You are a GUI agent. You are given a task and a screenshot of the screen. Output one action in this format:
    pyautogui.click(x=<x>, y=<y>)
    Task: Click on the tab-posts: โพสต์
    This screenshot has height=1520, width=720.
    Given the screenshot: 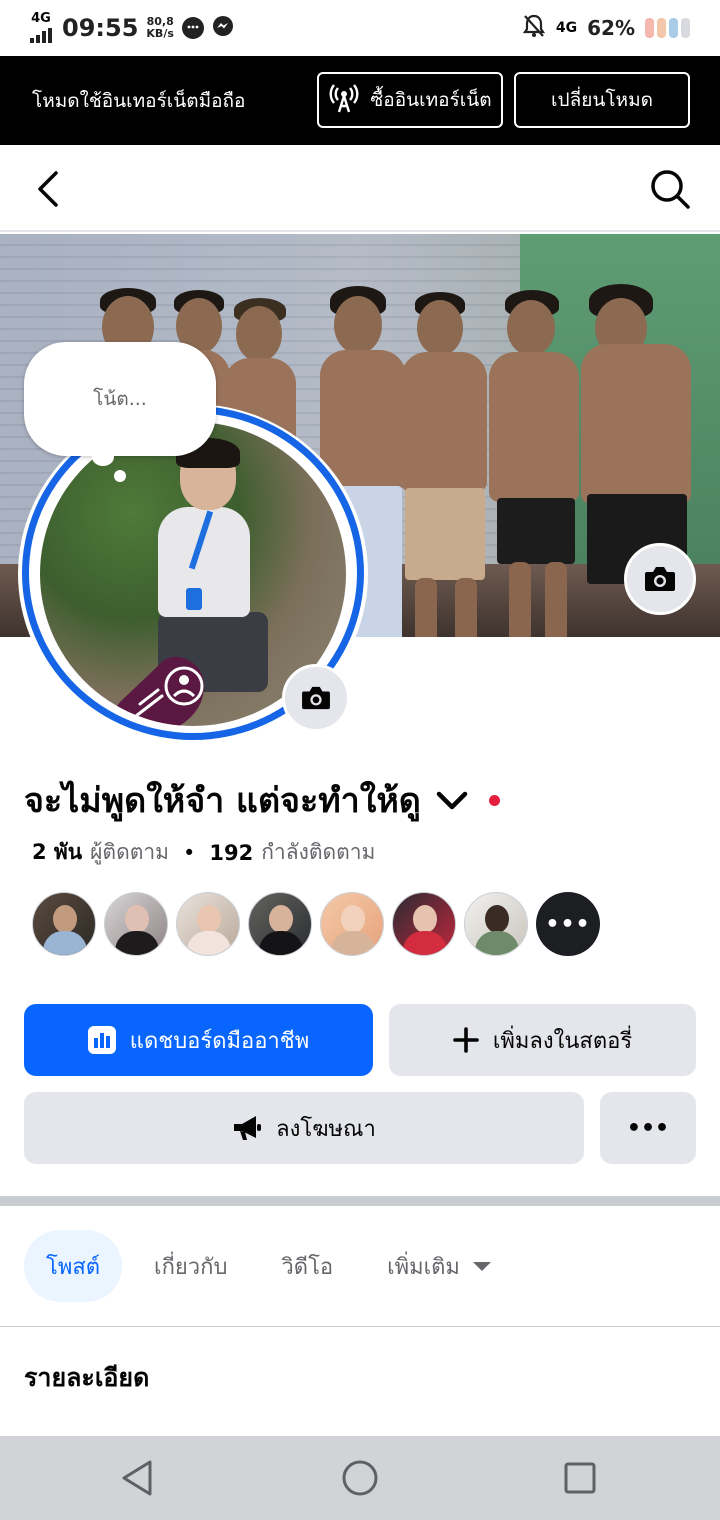 What is the action you would take?
    pyautogui.click(x=73, y=1266)
    